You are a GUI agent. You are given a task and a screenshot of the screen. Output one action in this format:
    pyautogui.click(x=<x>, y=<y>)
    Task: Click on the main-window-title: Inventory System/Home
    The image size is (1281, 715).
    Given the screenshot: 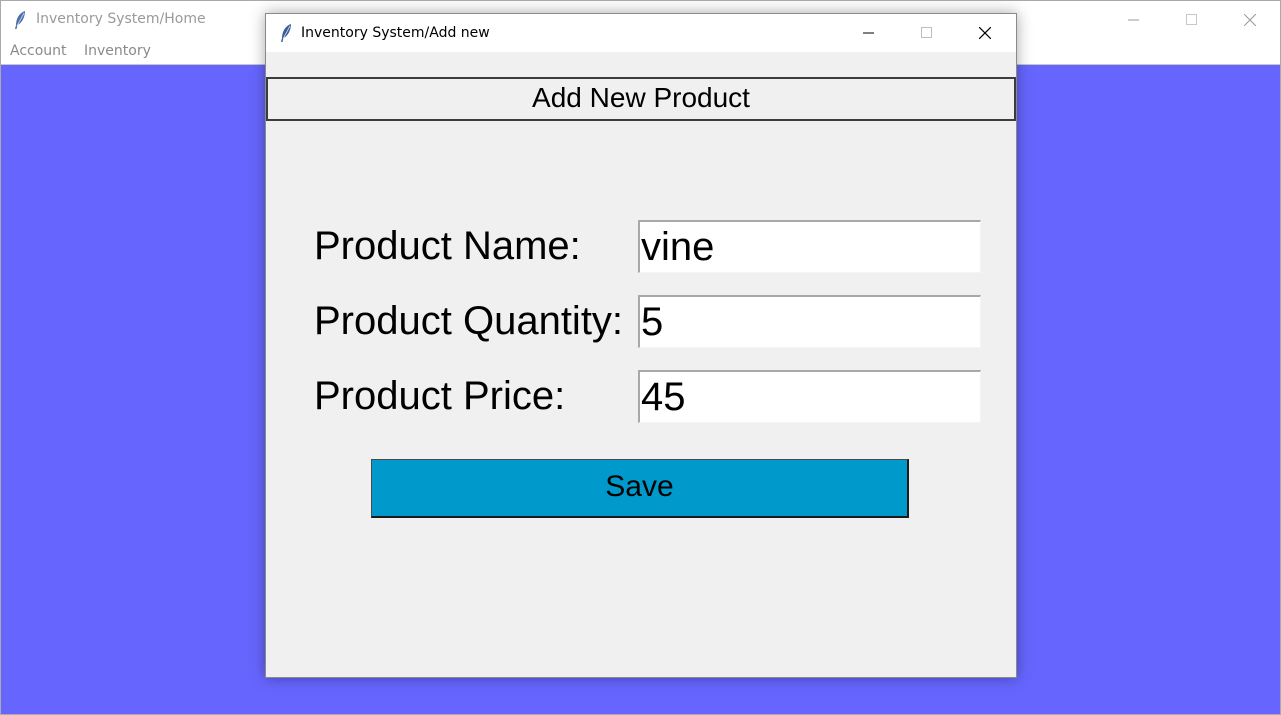 What is the action you would take?
    pyautogui.click(x=121, y=19)
    